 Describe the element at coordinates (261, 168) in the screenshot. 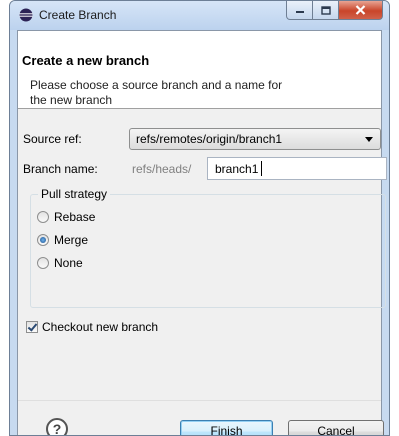

I see `text-caret` at that location.